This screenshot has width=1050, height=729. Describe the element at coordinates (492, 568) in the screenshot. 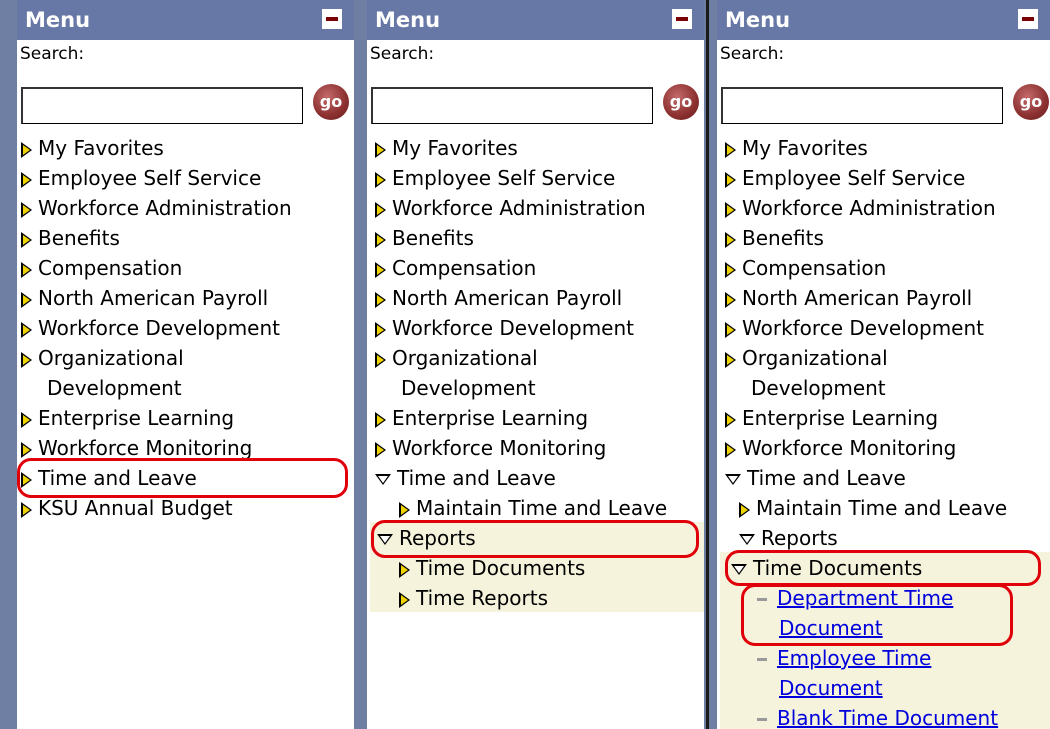

I see `menu-item-time-documents: Time Documents` at that location.